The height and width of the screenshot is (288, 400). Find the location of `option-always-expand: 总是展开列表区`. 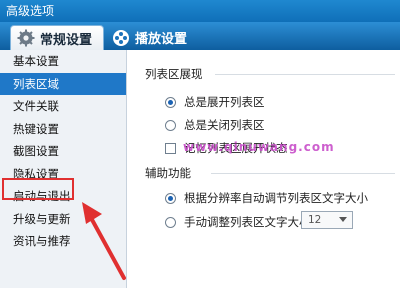

option-always-expand: 总是展开列表区 is located at coordinates (215, 102).